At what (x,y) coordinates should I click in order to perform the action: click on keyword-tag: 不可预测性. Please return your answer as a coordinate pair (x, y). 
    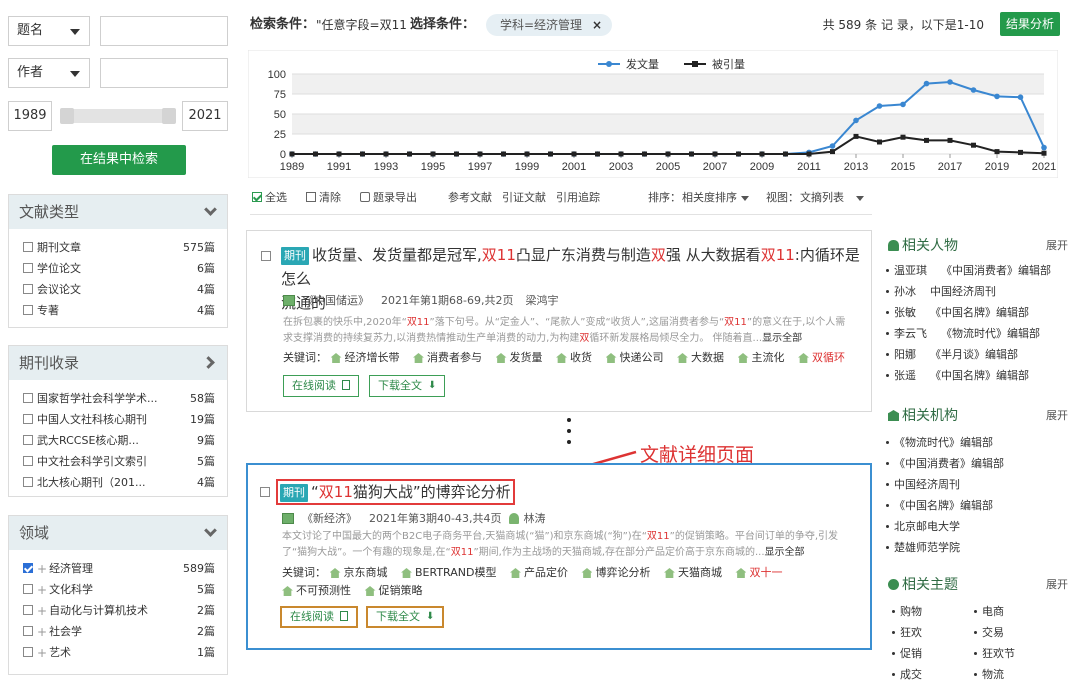
    Looking at the image, I should click on (316, 590).